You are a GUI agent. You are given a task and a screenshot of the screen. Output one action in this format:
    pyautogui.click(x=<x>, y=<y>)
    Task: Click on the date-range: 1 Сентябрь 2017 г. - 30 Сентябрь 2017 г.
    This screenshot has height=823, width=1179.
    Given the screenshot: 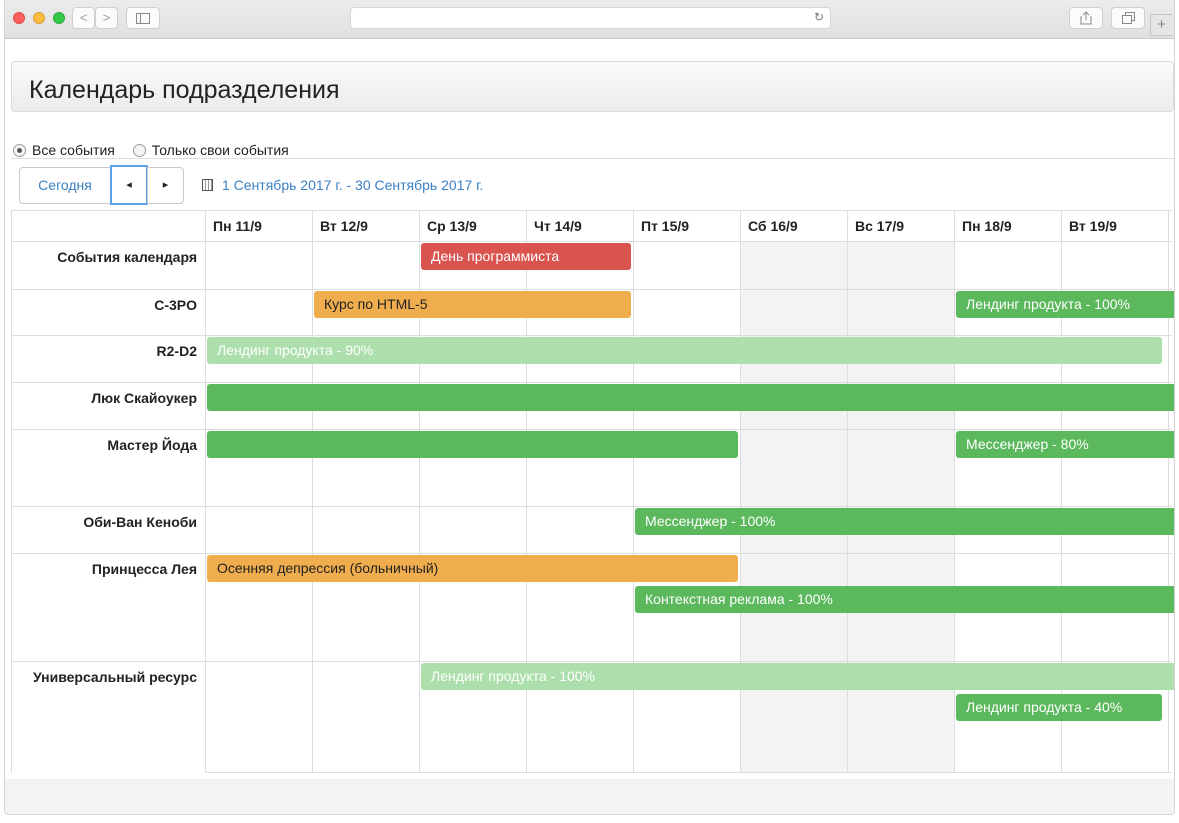 What is the action you would take?
    pyautogui.click(x=342, y=185)
    